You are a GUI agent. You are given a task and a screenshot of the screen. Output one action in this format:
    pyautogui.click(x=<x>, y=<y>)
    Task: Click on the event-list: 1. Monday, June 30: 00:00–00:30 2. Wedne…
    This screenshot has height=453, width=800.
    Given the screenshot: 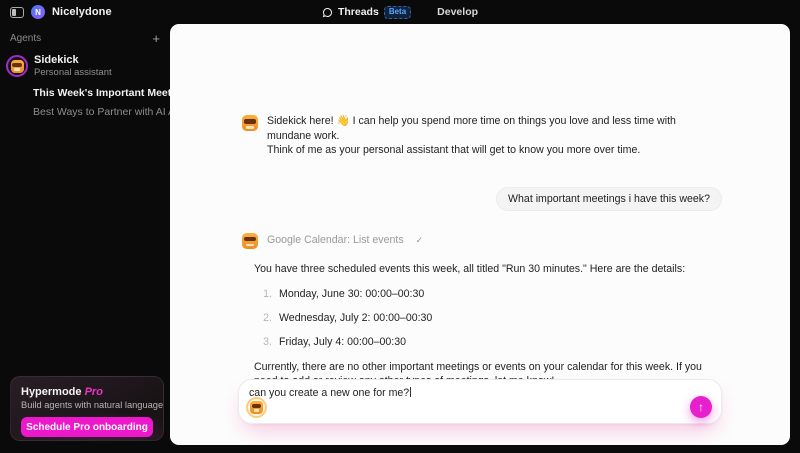 What is the action you would take?
    pyautogui.click(x=488, y=318)
    